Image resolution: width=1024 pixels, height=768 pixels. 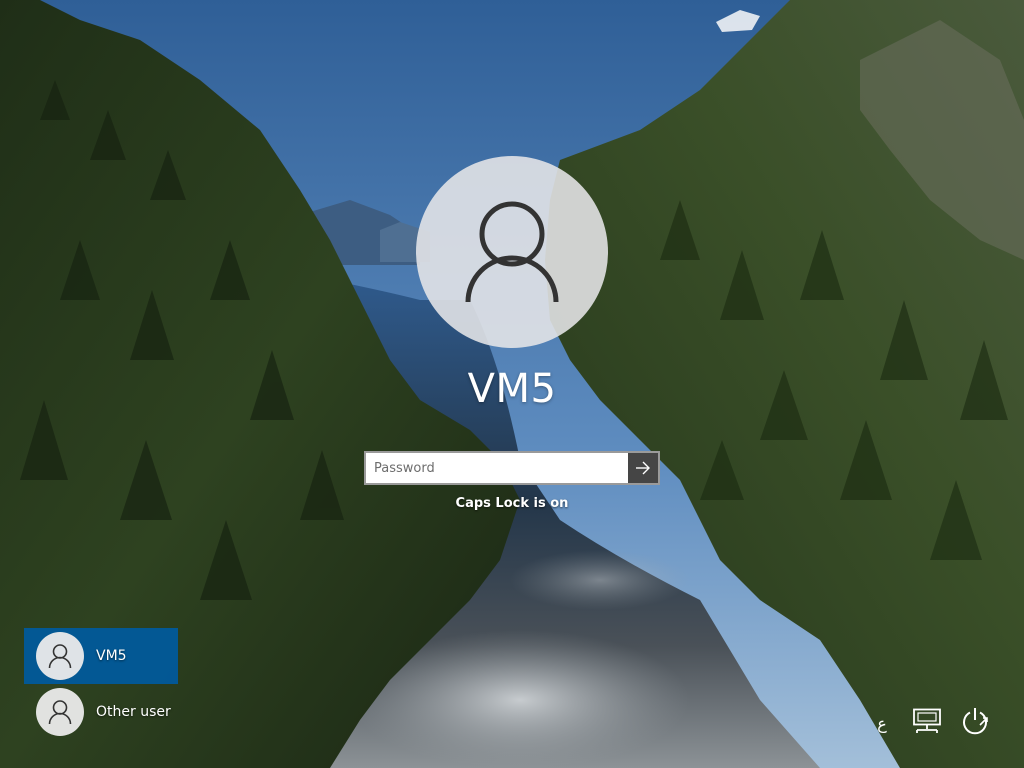 What do you see at coordinates (512, 503) in the screenshot?
I see `caps-lock-warning: Caps Lock is on` at bounding box center [512, 503].